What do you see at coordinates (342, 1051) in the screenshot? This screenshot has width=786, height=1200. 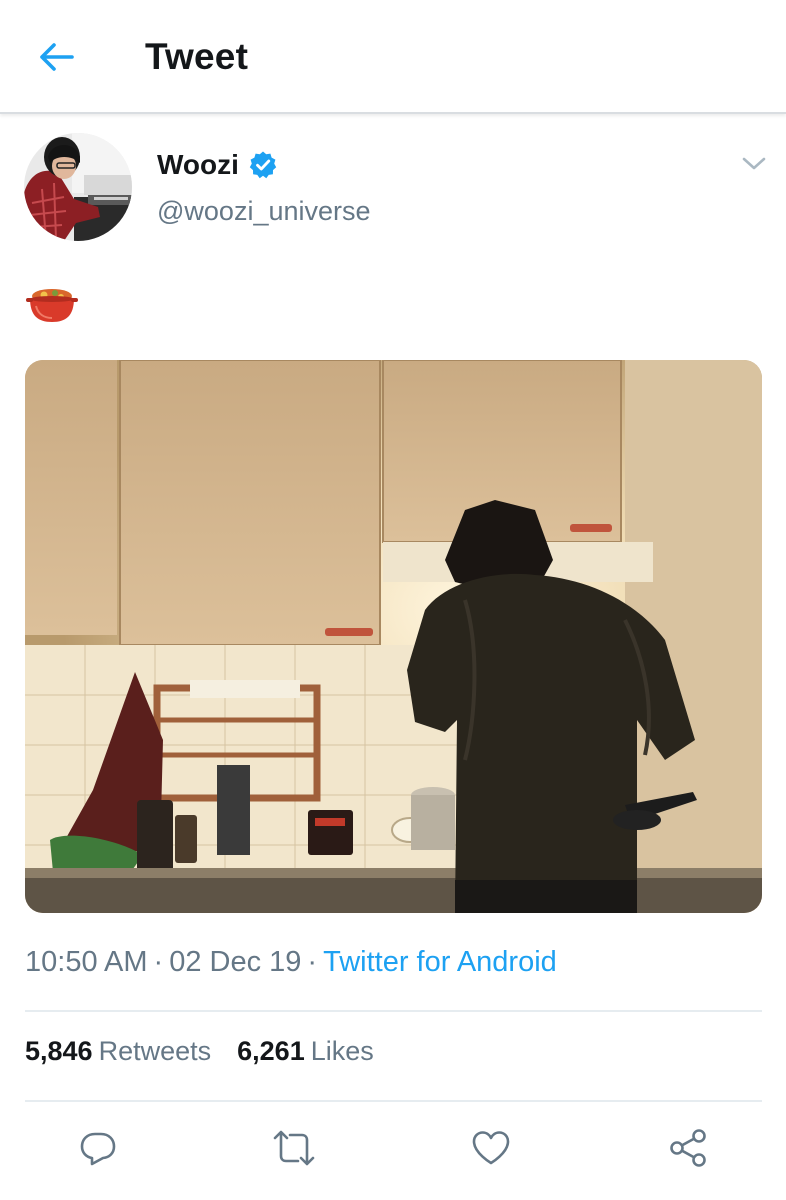 I see `likes-label: Likes` at bounding box center [342, 1051].